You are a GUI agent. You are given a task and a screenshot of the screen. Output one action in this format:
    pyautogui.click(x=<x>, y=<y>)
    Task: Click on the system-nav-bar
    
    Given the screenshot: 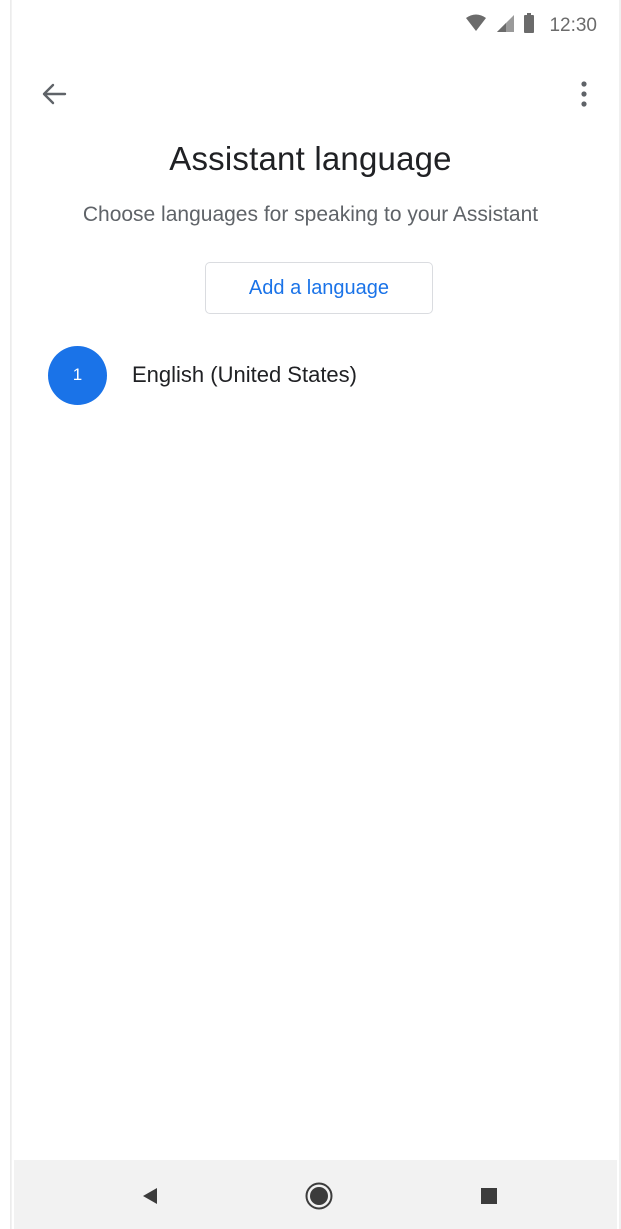 What is the action you would take?
    pyautogui.click(x=315, y=1194)
    